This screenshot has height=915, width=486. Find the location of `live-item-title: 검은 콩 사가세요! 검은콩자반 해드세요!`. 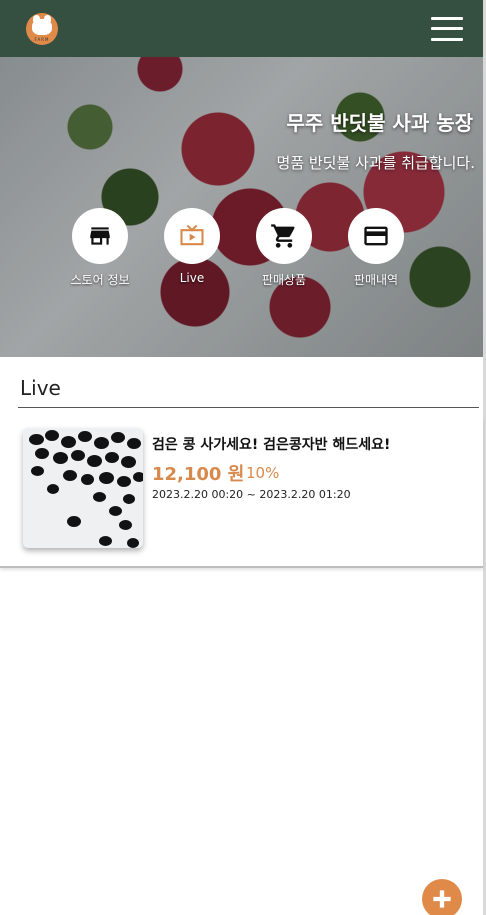

live-item-title: 검은 콩 사가세요! 검은콩자반 해드세요! is located at coordinates (271, 445).